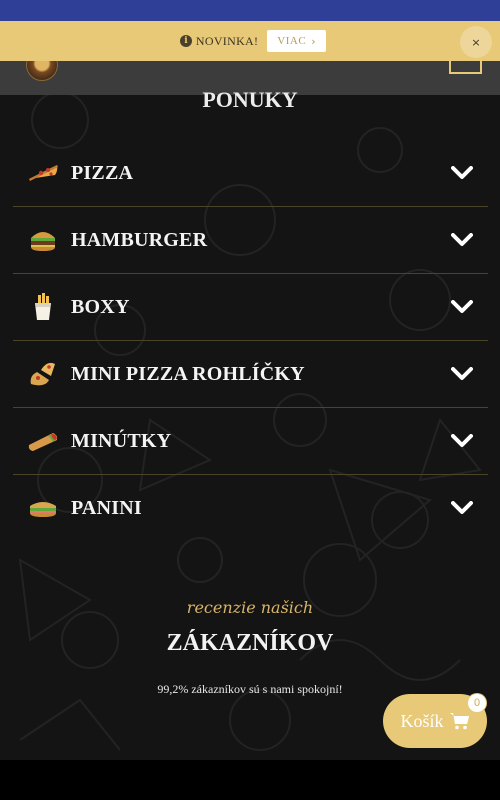 This screenshot has width=500, height=800. What do you see at coordinates (422, 720) in the screenshot?
I see `cart-label: Košík` at bounding box center [422, 720].